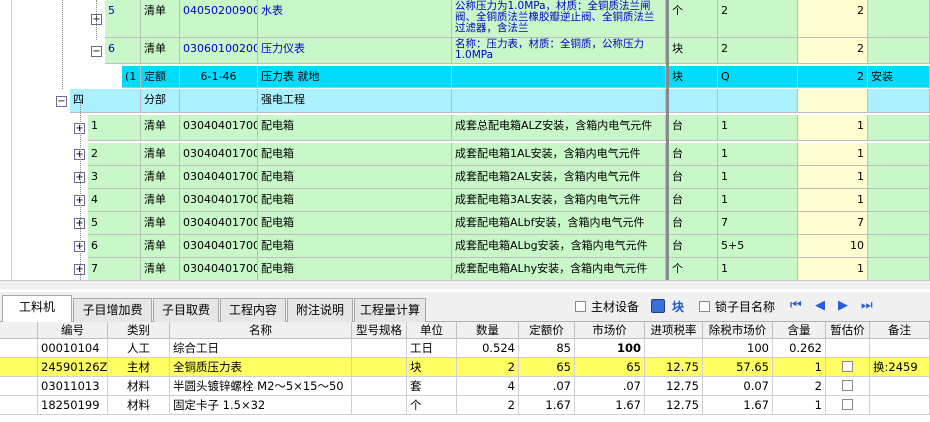 Image resolution: width=930 pixels, height=422 pixels. Describe the element at coordinates (738, 330) in the screenshot. I see `column-header: 除税市场价` at that location.